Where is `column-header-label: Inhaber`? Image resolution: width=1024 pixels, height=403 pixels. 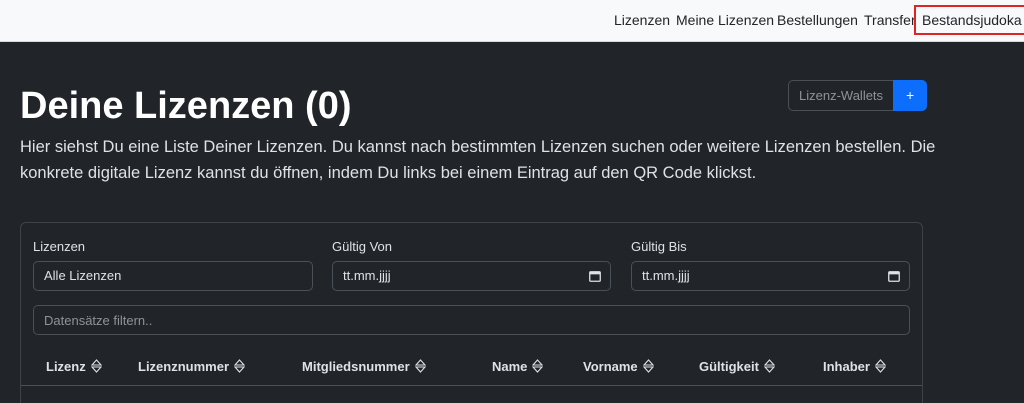 column-header-label: Inhaber is located at coordinates (846, 366).